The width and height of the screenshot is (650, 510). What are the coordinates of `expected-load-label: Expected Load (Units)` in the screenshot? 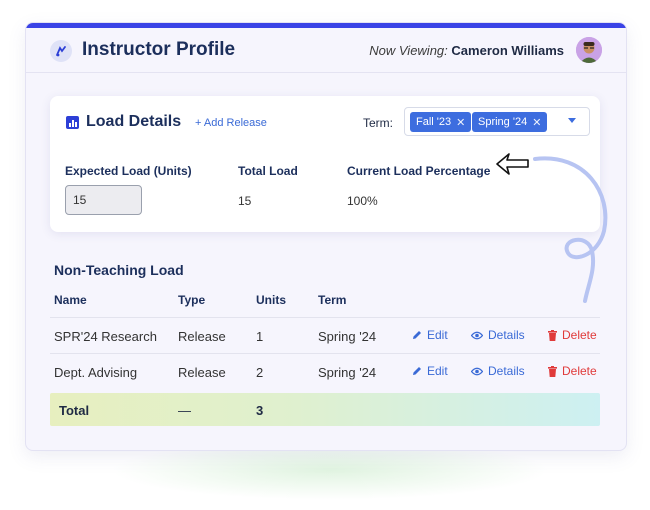 It's located at (128, 171).